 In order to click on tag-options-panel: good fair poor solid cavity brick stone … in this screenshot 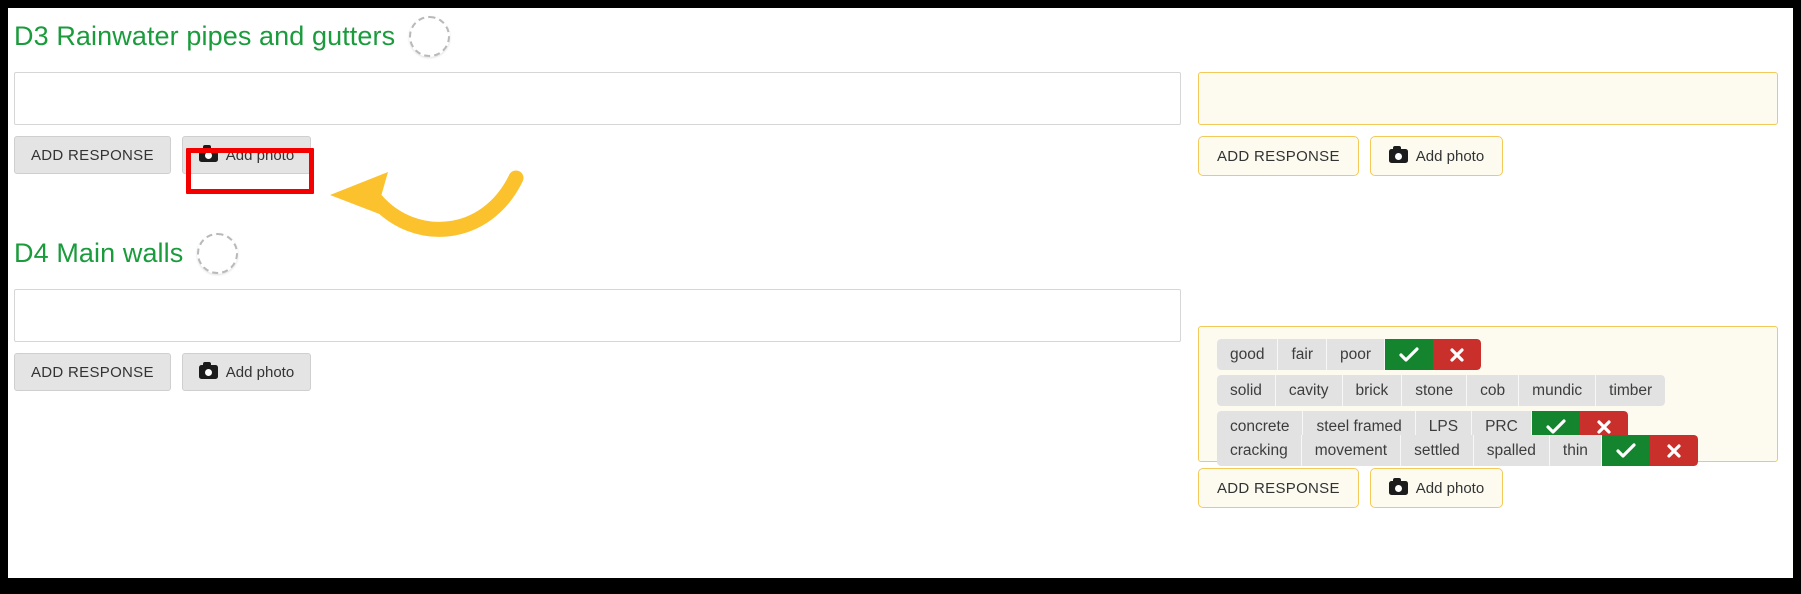, I will do `click(1488, 396)`.